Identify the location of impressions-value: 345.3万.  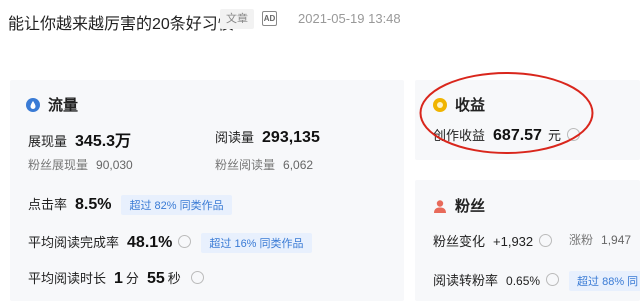
(103, 141).